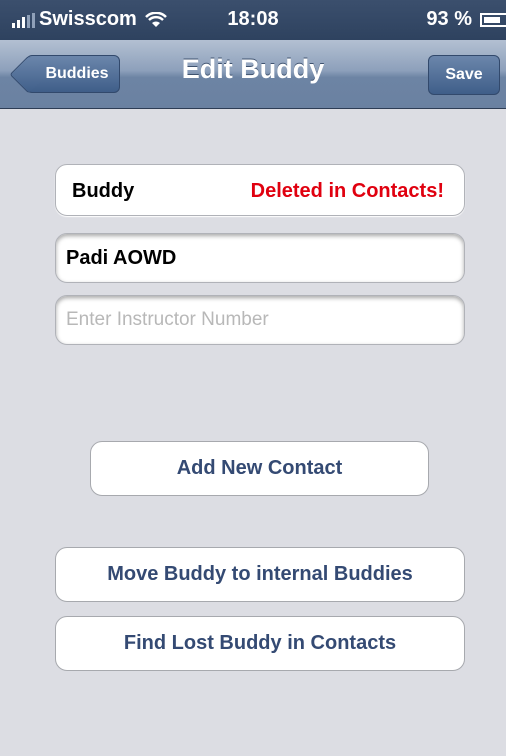  I want to click on battery-icon, so click(493, 19).